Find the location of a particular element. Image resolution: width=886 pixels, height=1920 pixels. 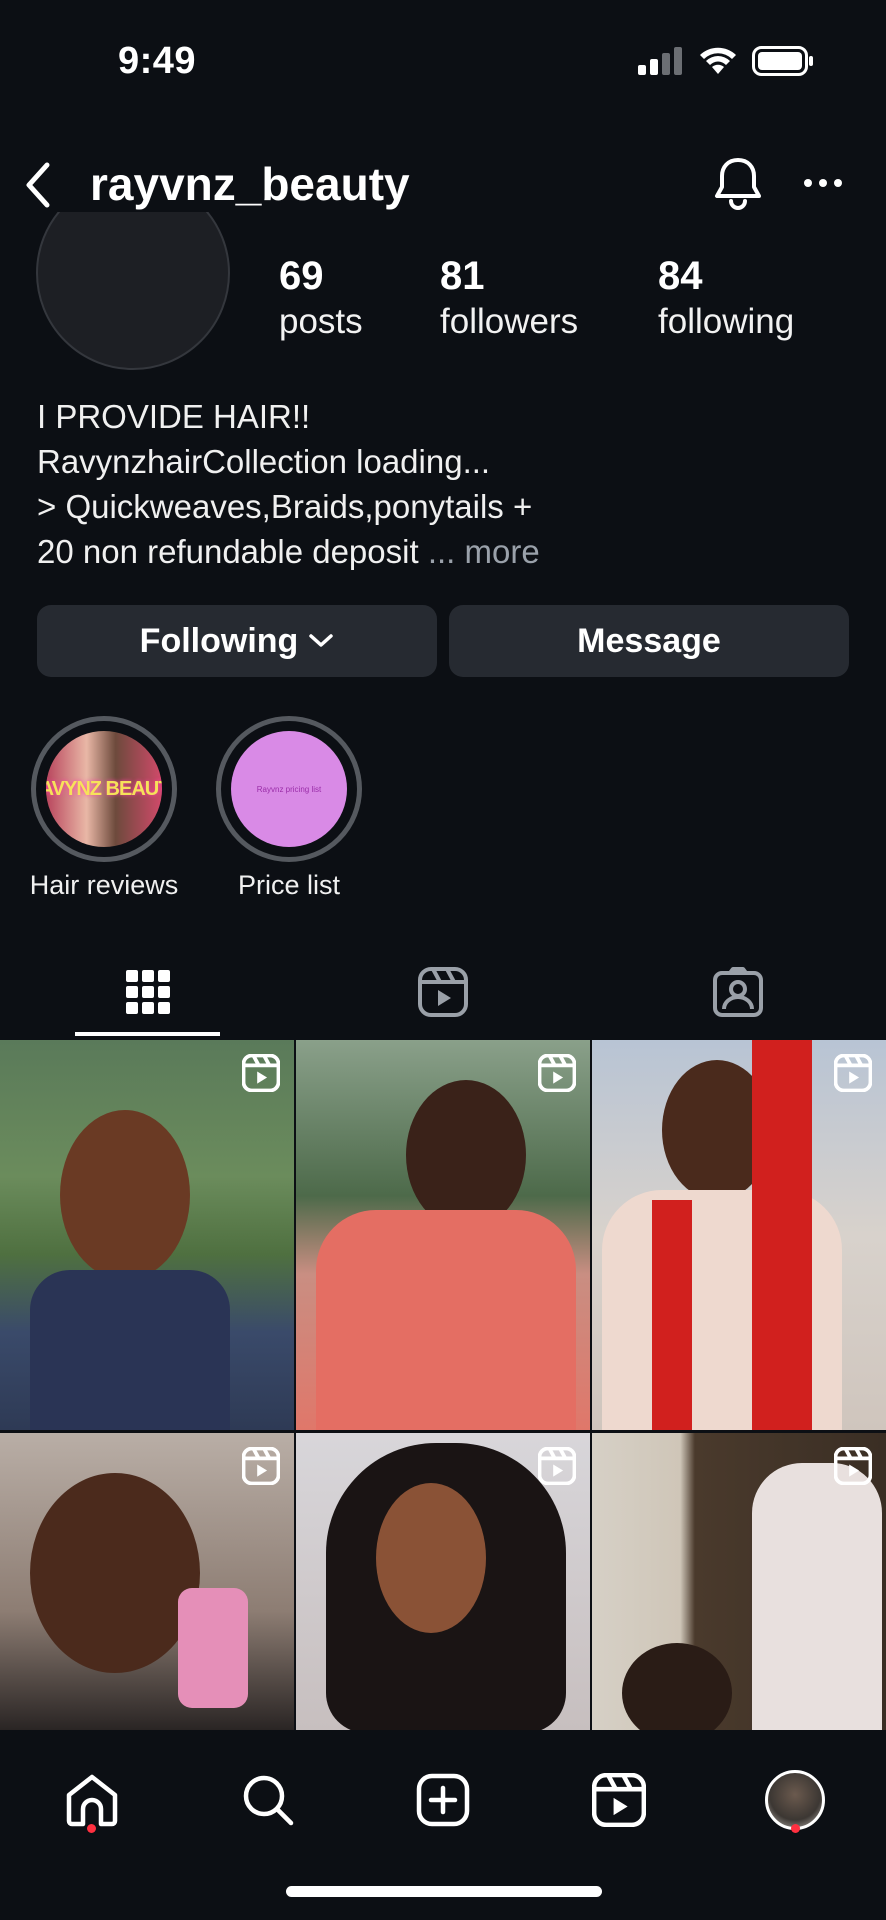

nav-create is located at coordinates (443, 1800).